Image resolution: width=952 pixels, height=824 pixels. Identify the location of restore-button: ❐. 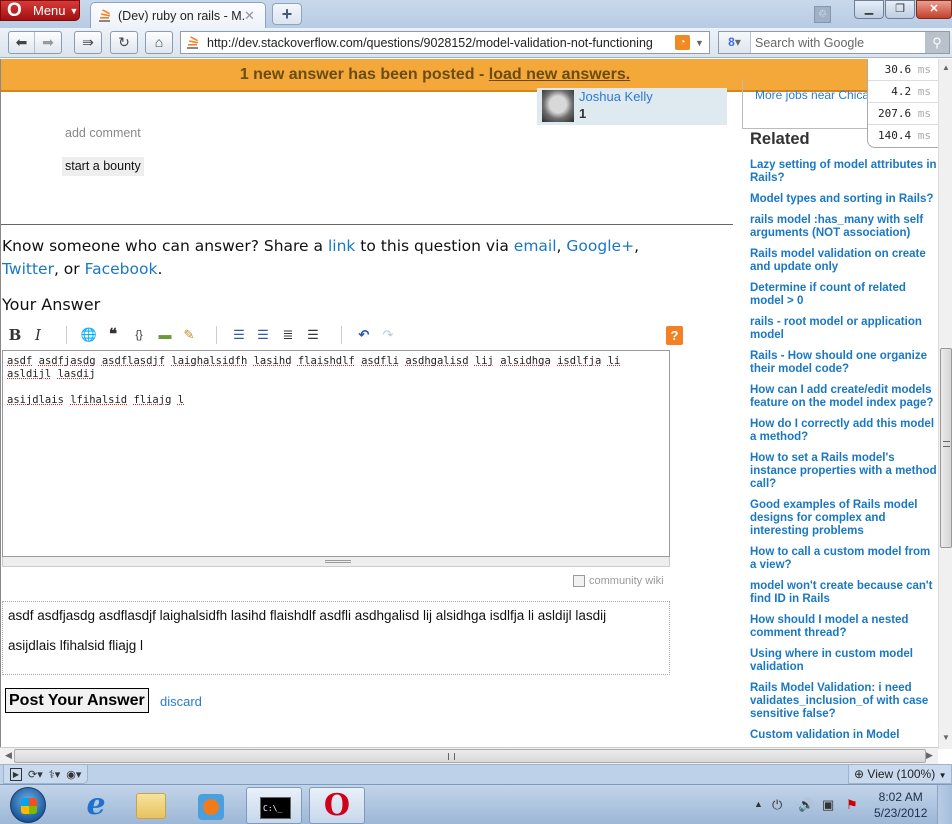
(900, 9).